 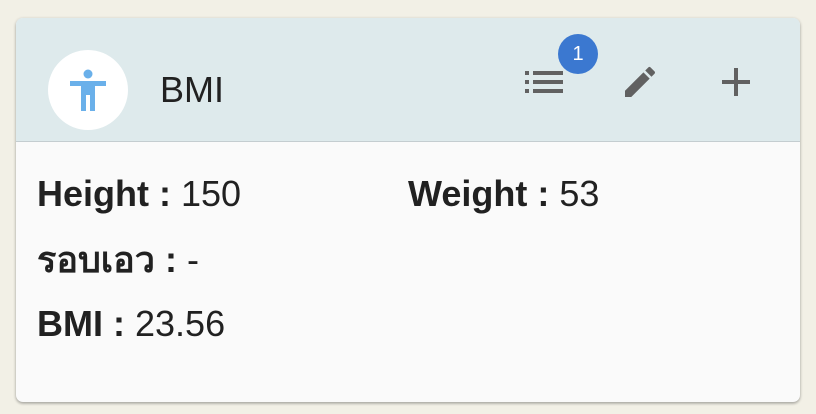 What do you see at coordinates (192, 259) in the screenshot?
I see `waist-value: -` at bounding box center [192, 259].